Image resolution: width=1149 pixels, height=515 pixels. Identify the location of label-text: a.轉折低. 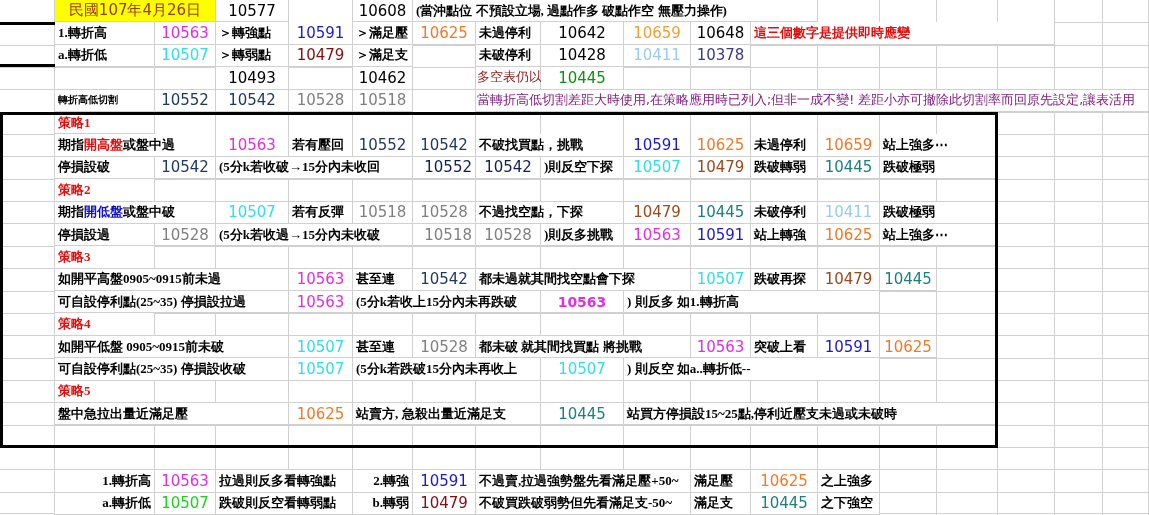
(105, 56).